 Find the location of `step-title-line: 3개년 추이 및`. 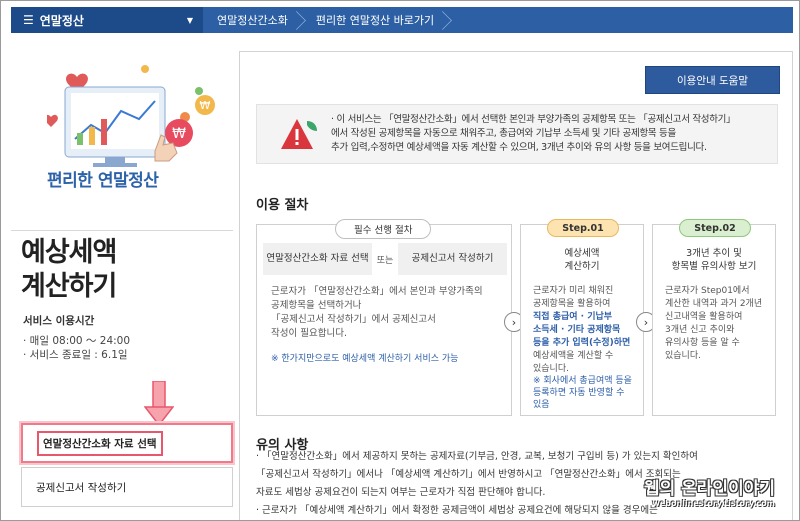

step-title-line: 3개년 추이 및 is located at coordinates (714, 253).